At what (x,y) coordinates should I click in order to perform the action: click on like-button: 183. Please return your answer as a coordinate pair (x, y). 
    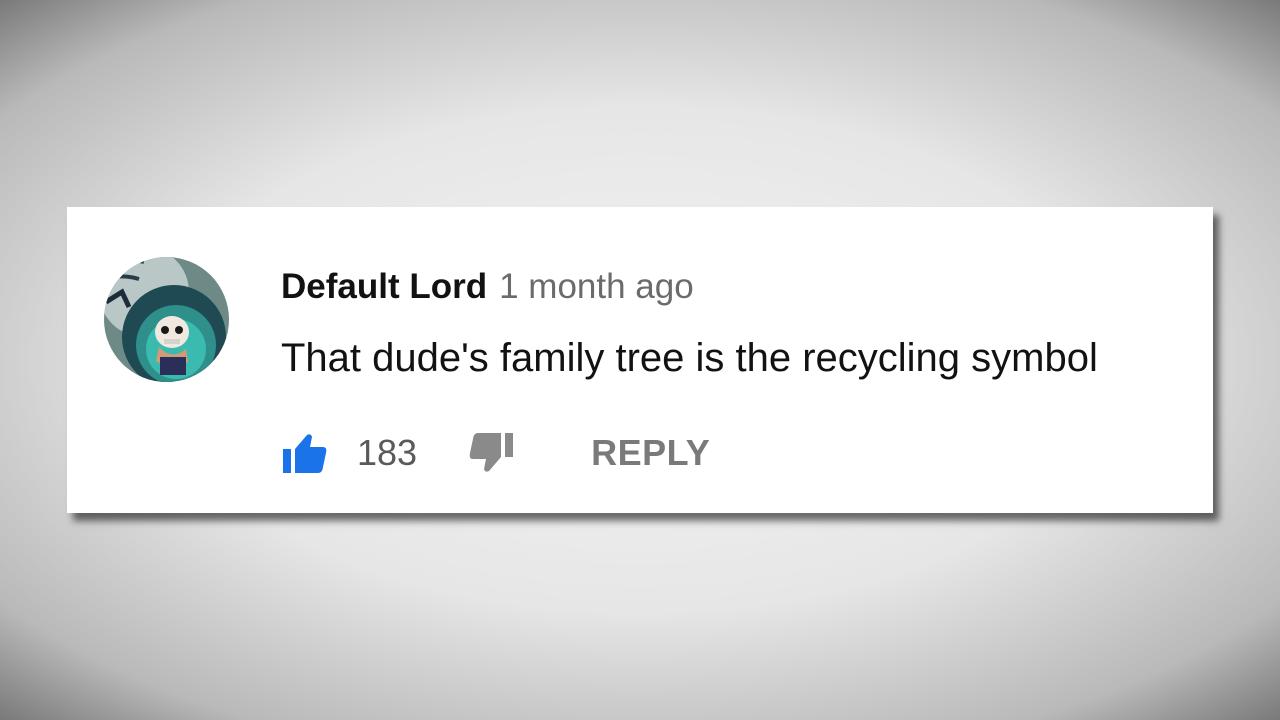
    Looking at the image, I should click on (349, 453).